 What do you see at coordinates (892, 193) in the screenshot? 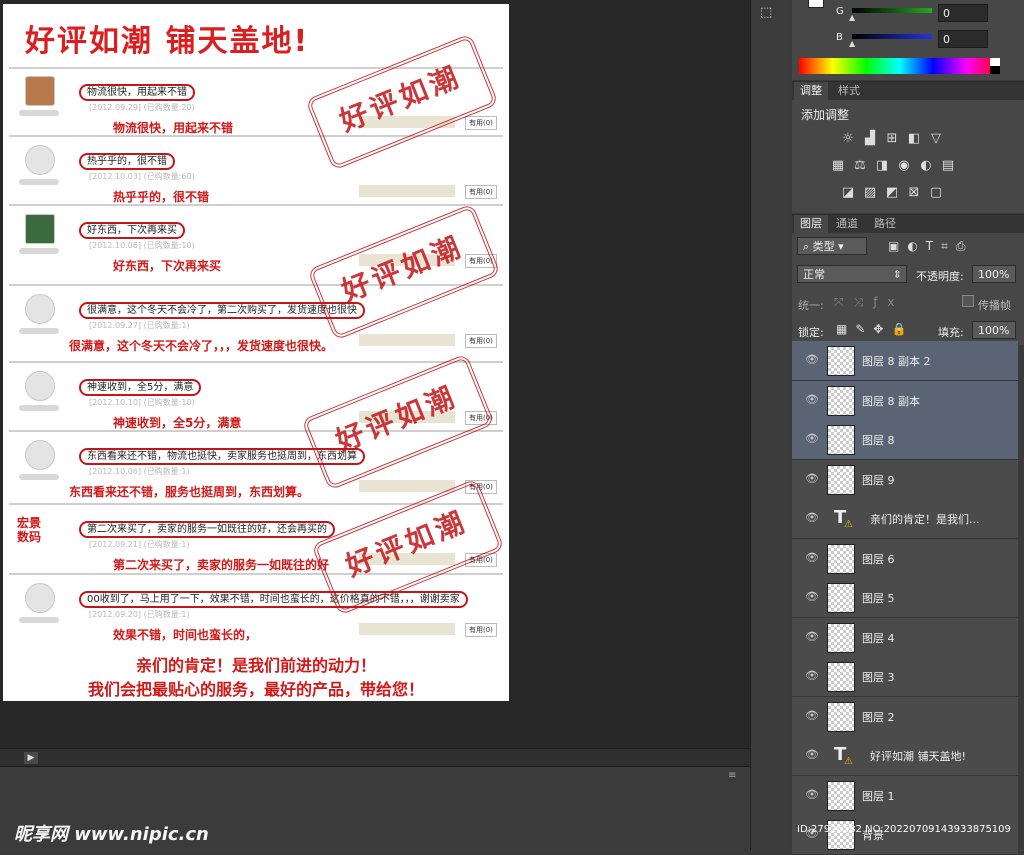
I see `threshold-icon: ◩` at bounding box center [892, 193].